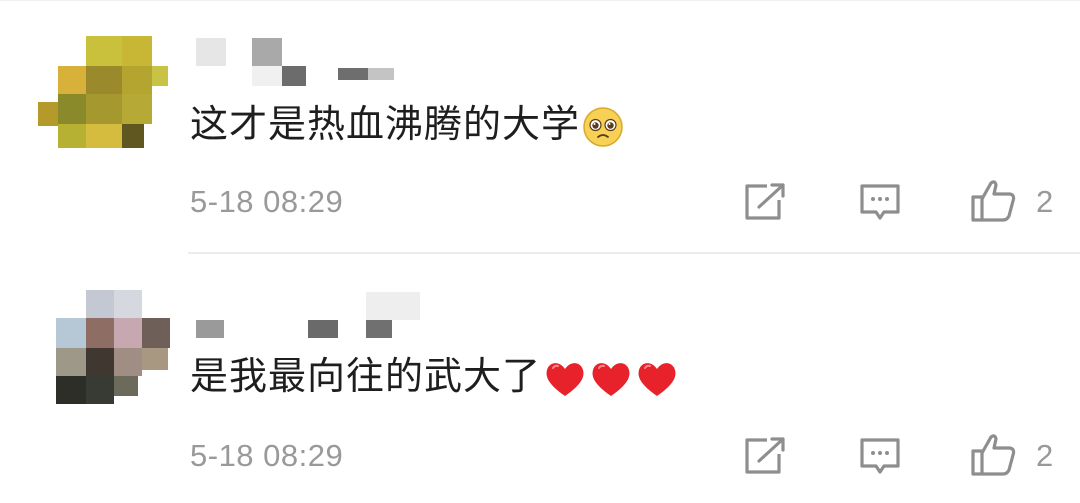 The image size is (1080, 503). What do you see at coordinates (407, 124) in the screenshot?
I see `comment-text: 这才是热血沸腾的大学` at bounding box center [407, 124].